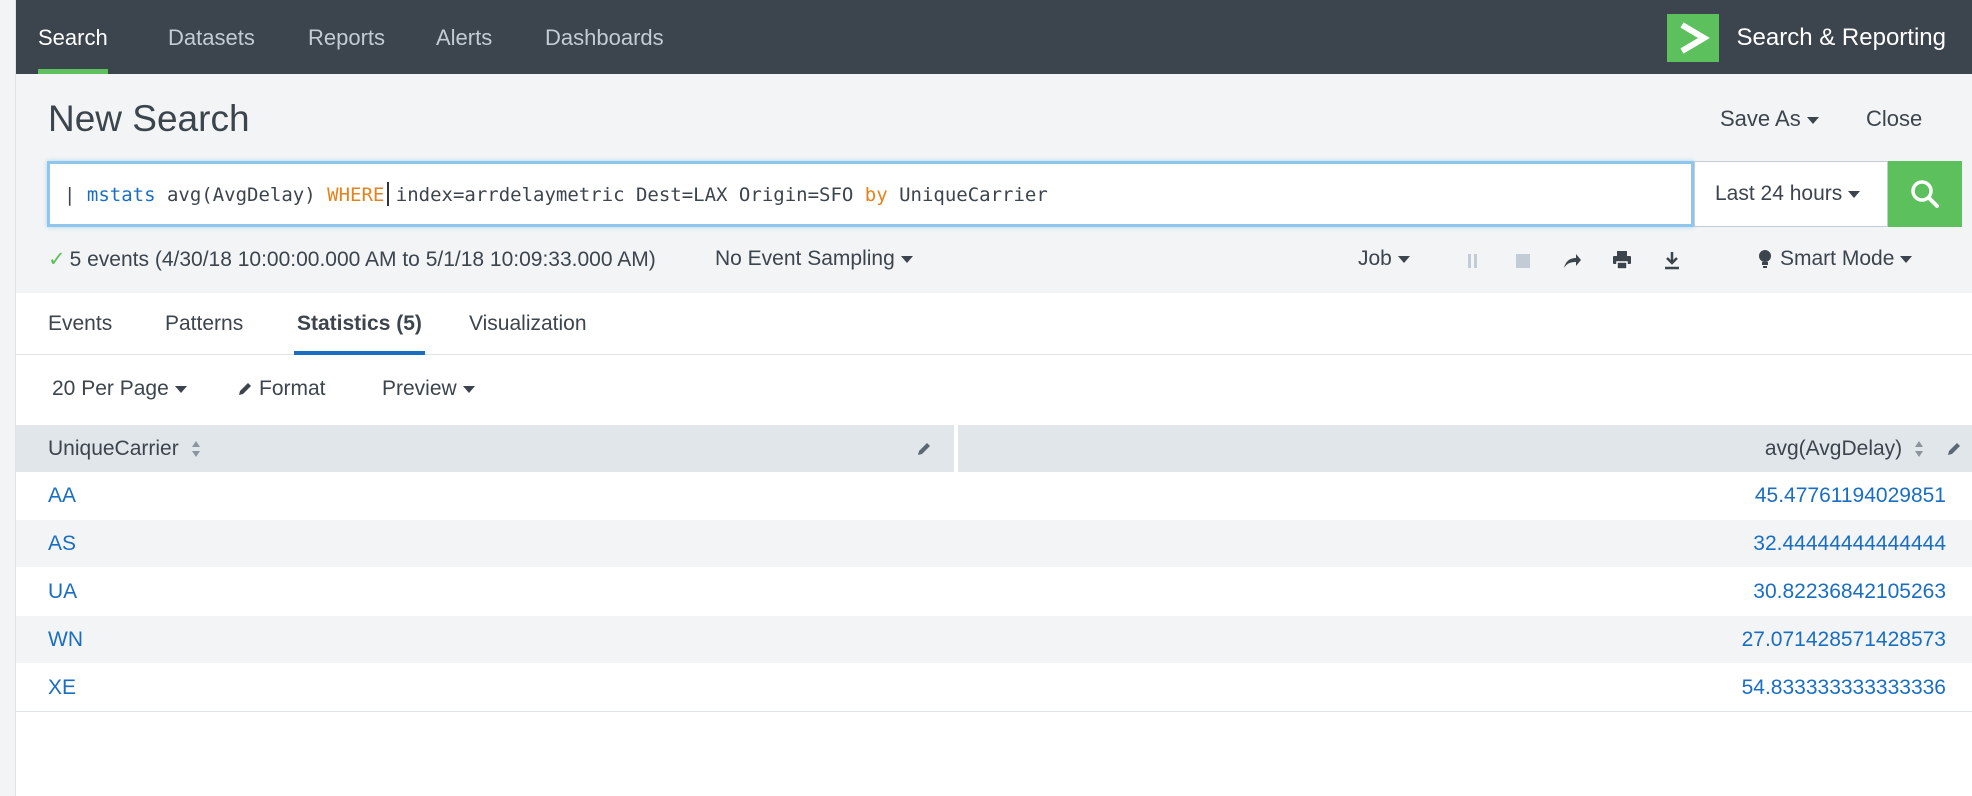  Describe the element at coordinates (121, 195) in the screenshot. I see `query-command: mstats` at that location.